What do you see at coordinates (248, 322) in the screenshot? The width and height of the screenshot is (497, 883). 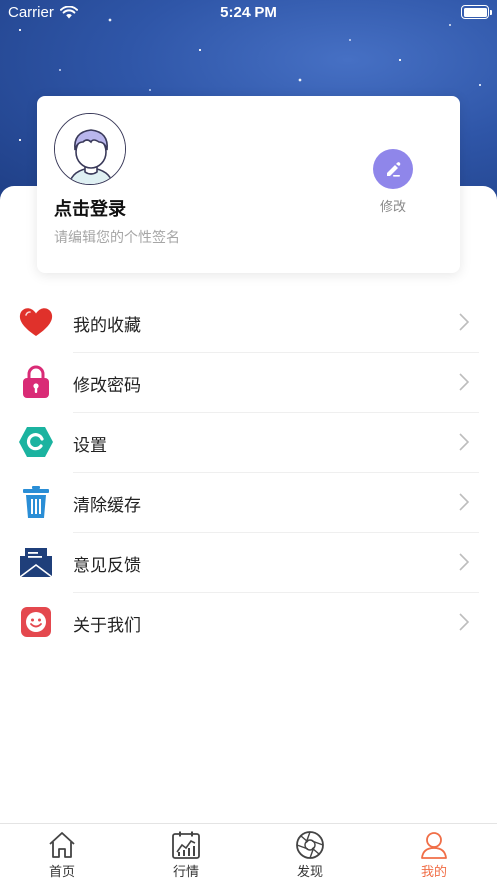 I see `menu-item-favorites: 我的收藏` at bounding box center [248, 322].